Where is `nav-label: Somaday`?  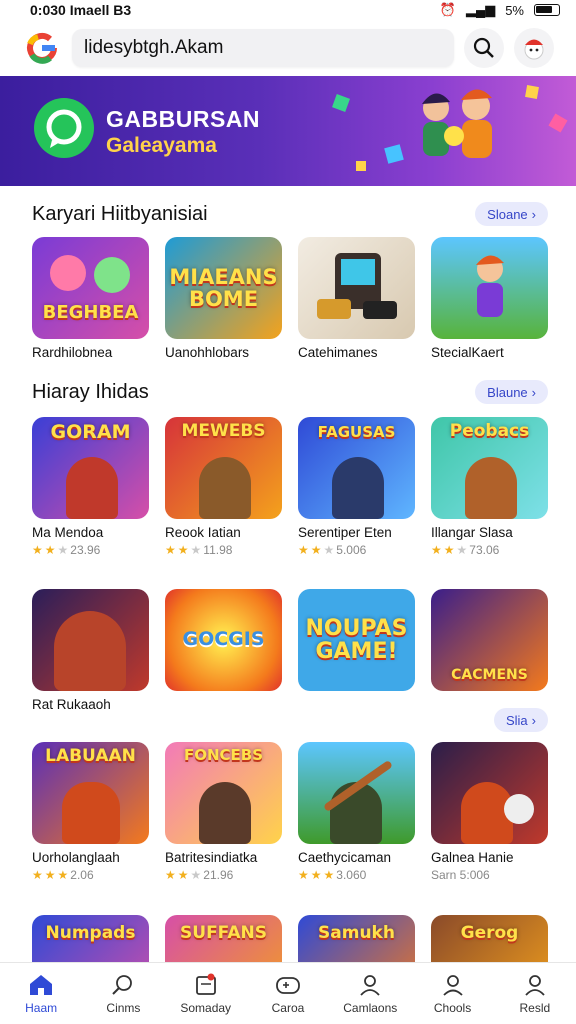 nav-label: Somaday is located at coordinates (206, 1007).